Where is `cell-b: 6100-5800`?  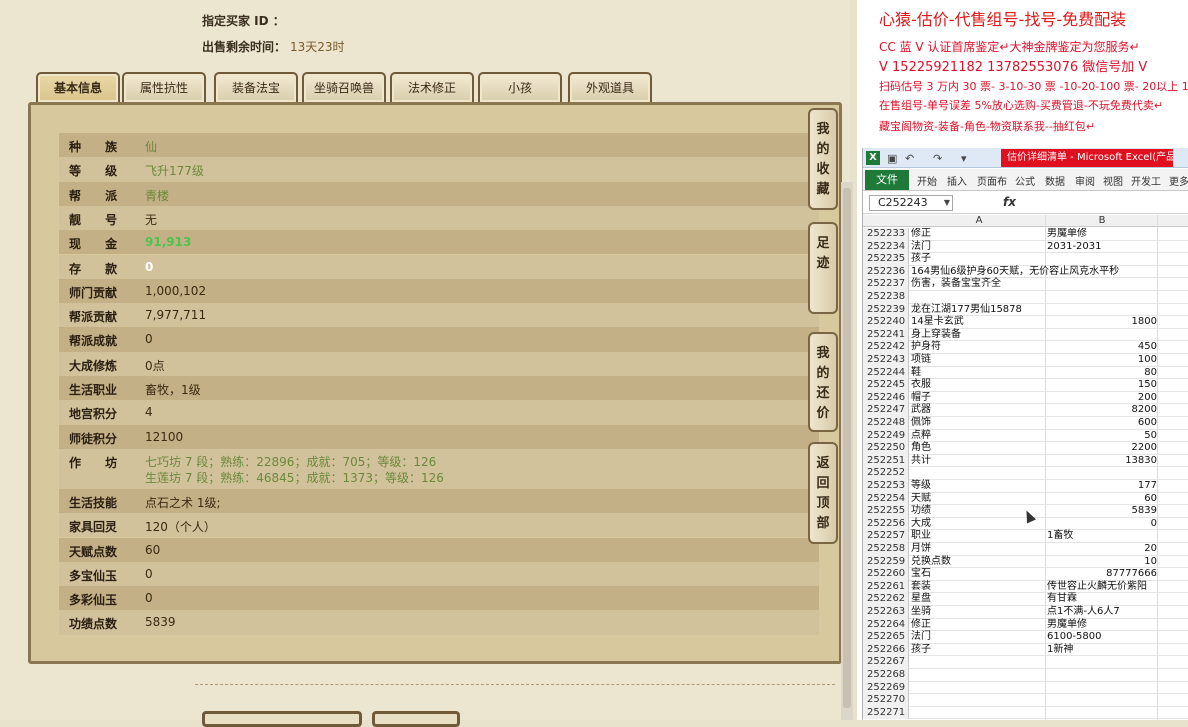 cell-b: 6100-5800 is located at coordinates (1074, 637).